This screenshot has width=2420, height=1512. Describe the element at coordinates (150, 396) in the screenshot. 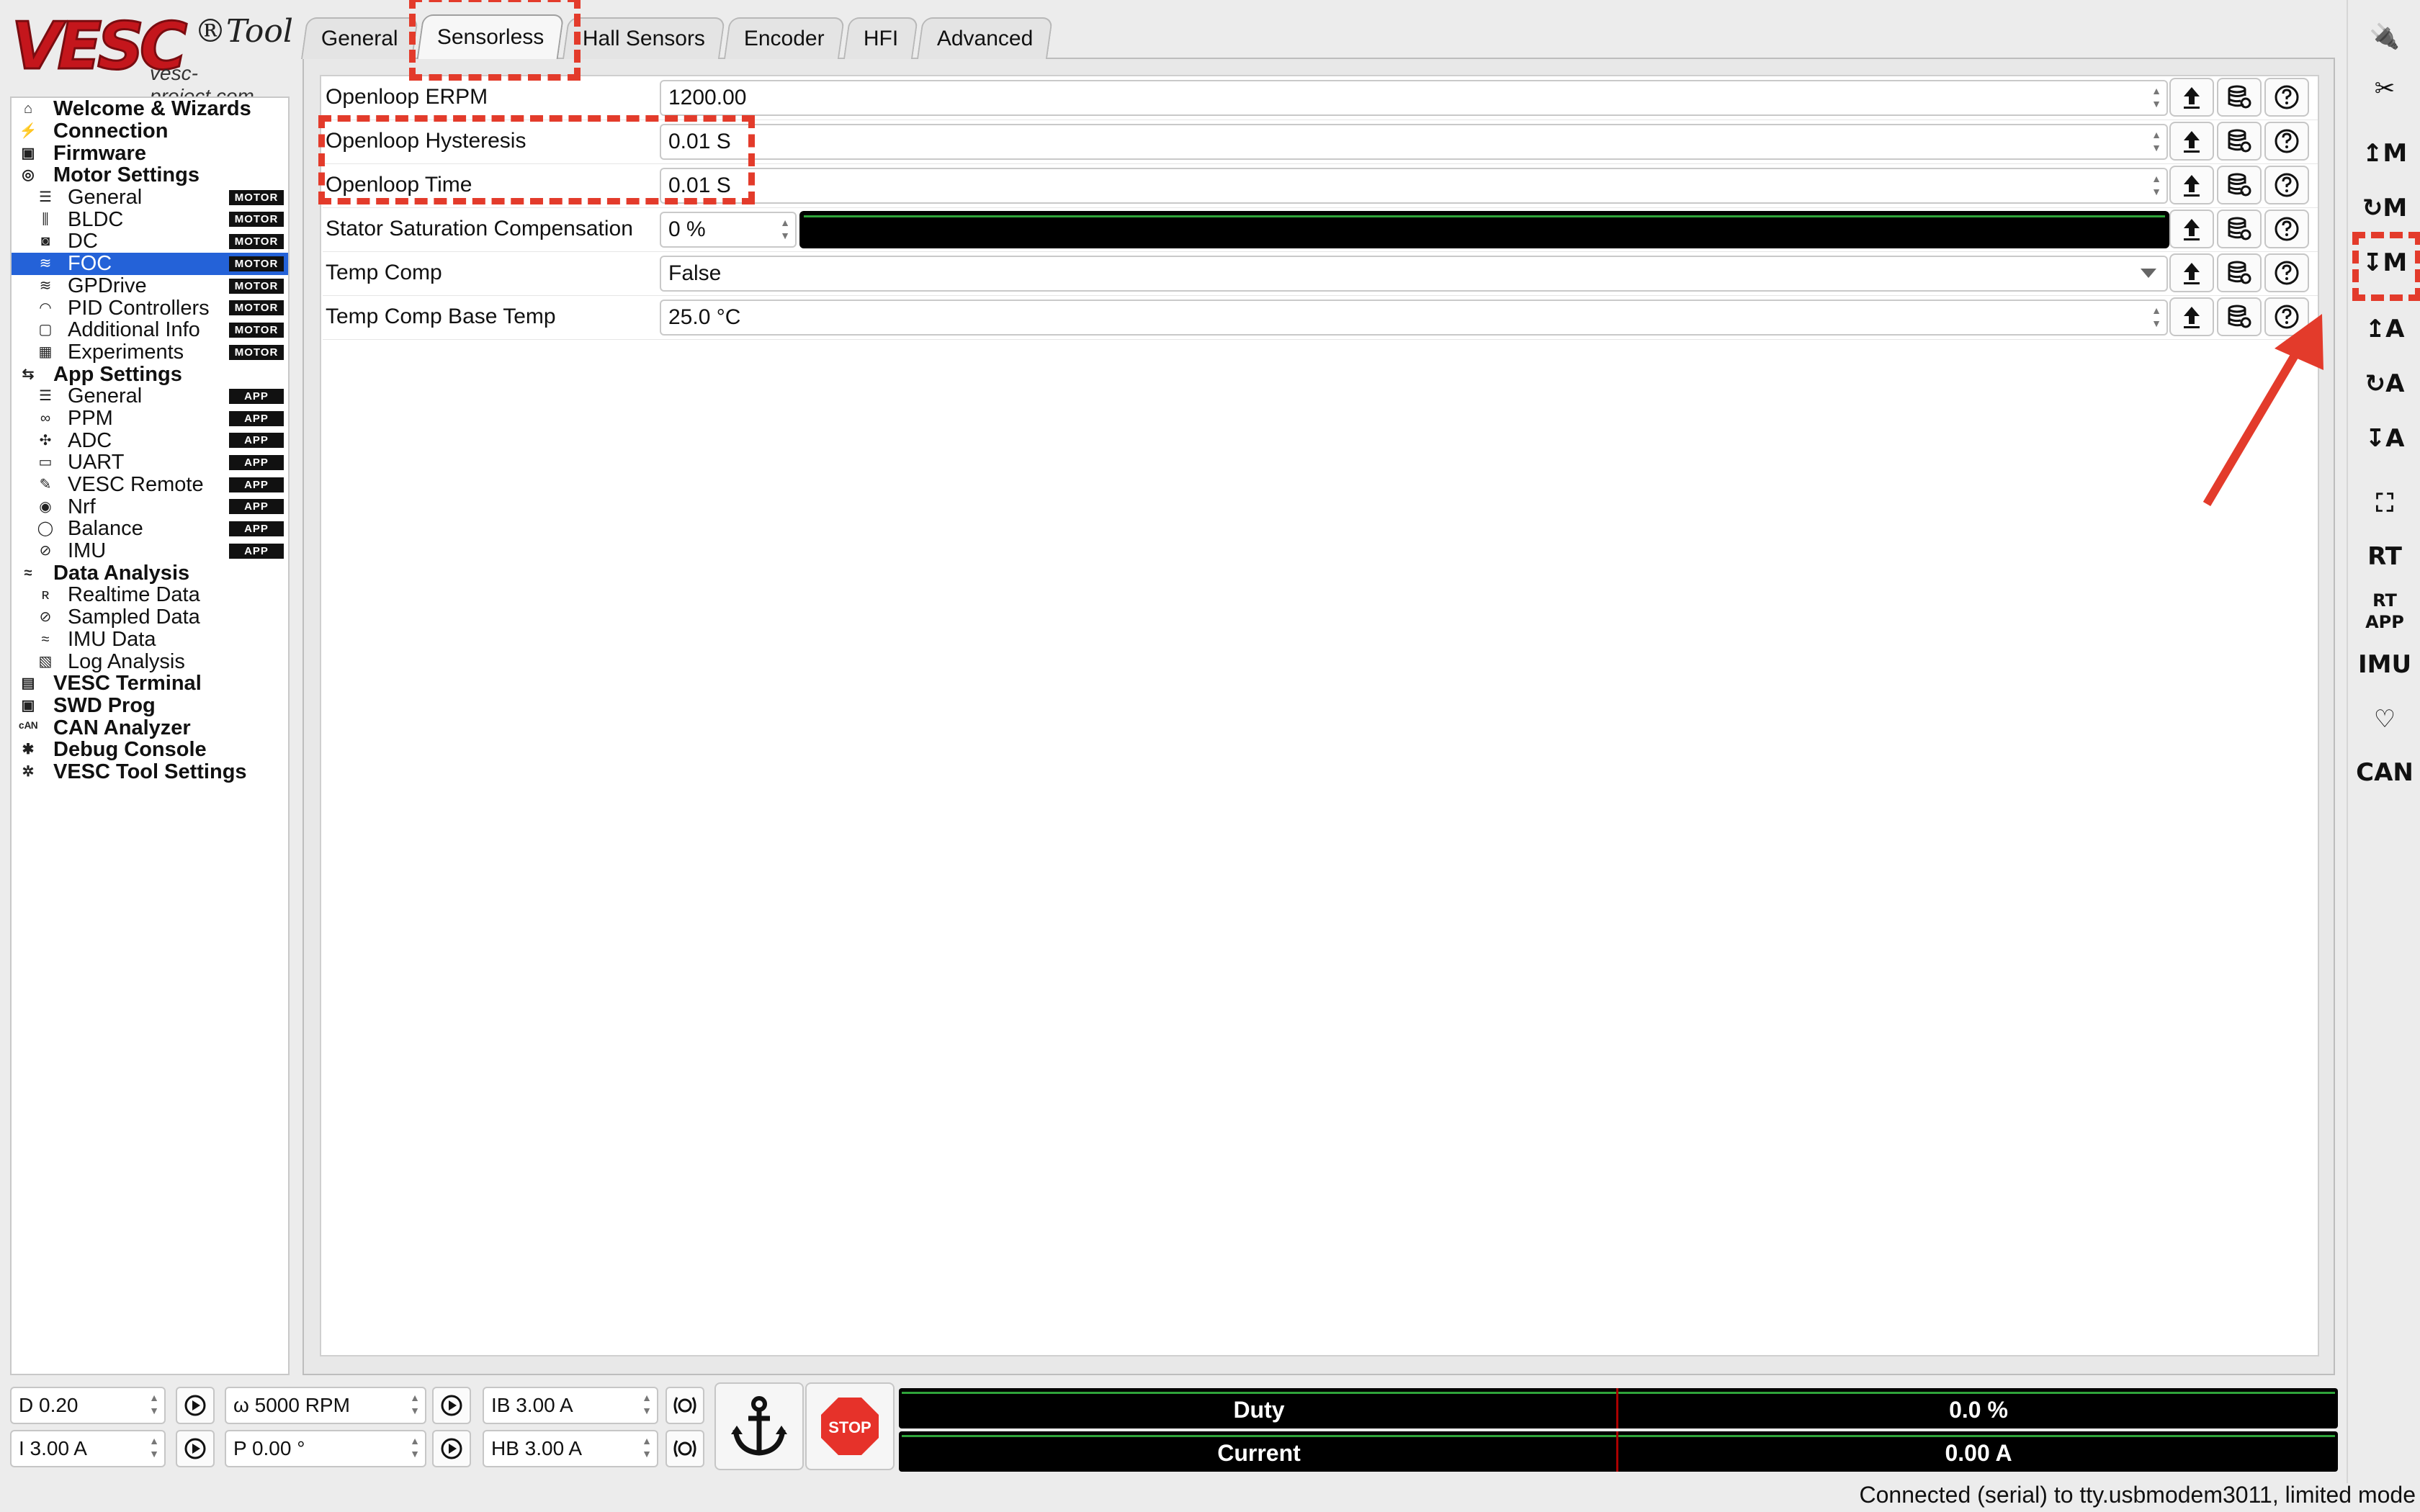

I see `nav-item-general: ☰ General APP` at that location.